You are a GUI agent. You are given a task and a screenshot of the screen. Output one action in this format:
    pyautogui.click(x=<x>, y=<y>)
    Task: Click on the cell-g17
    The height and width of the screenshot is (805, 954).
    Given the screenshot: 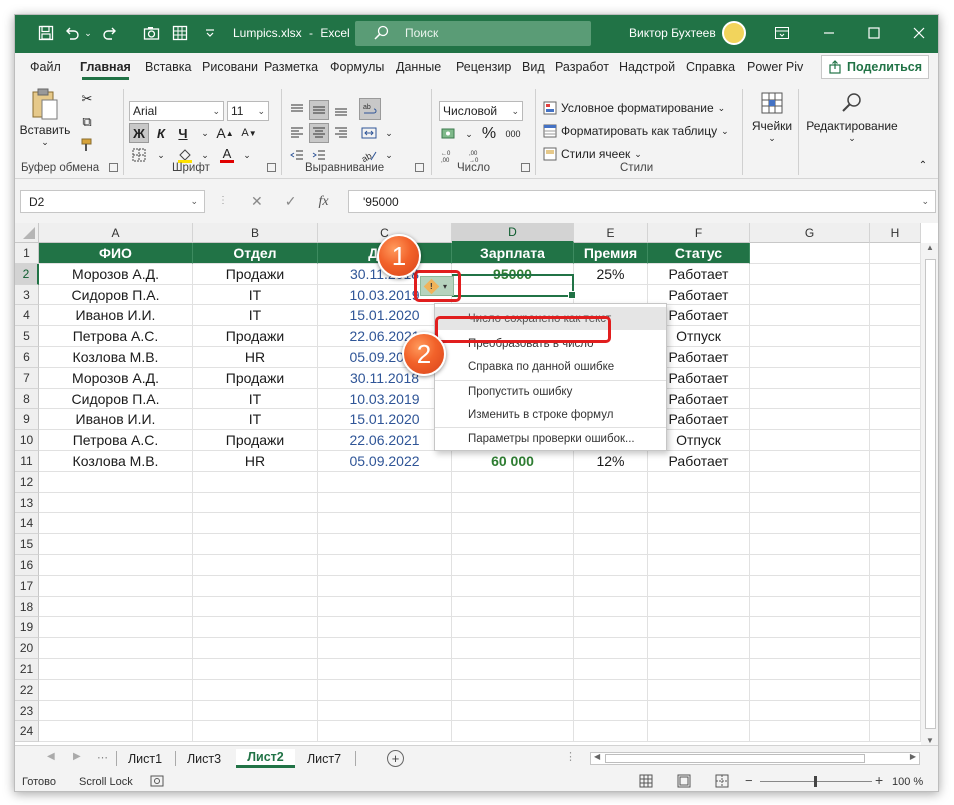 What is the action you would take?
    pyautogui.click(x=810, y=586)
    